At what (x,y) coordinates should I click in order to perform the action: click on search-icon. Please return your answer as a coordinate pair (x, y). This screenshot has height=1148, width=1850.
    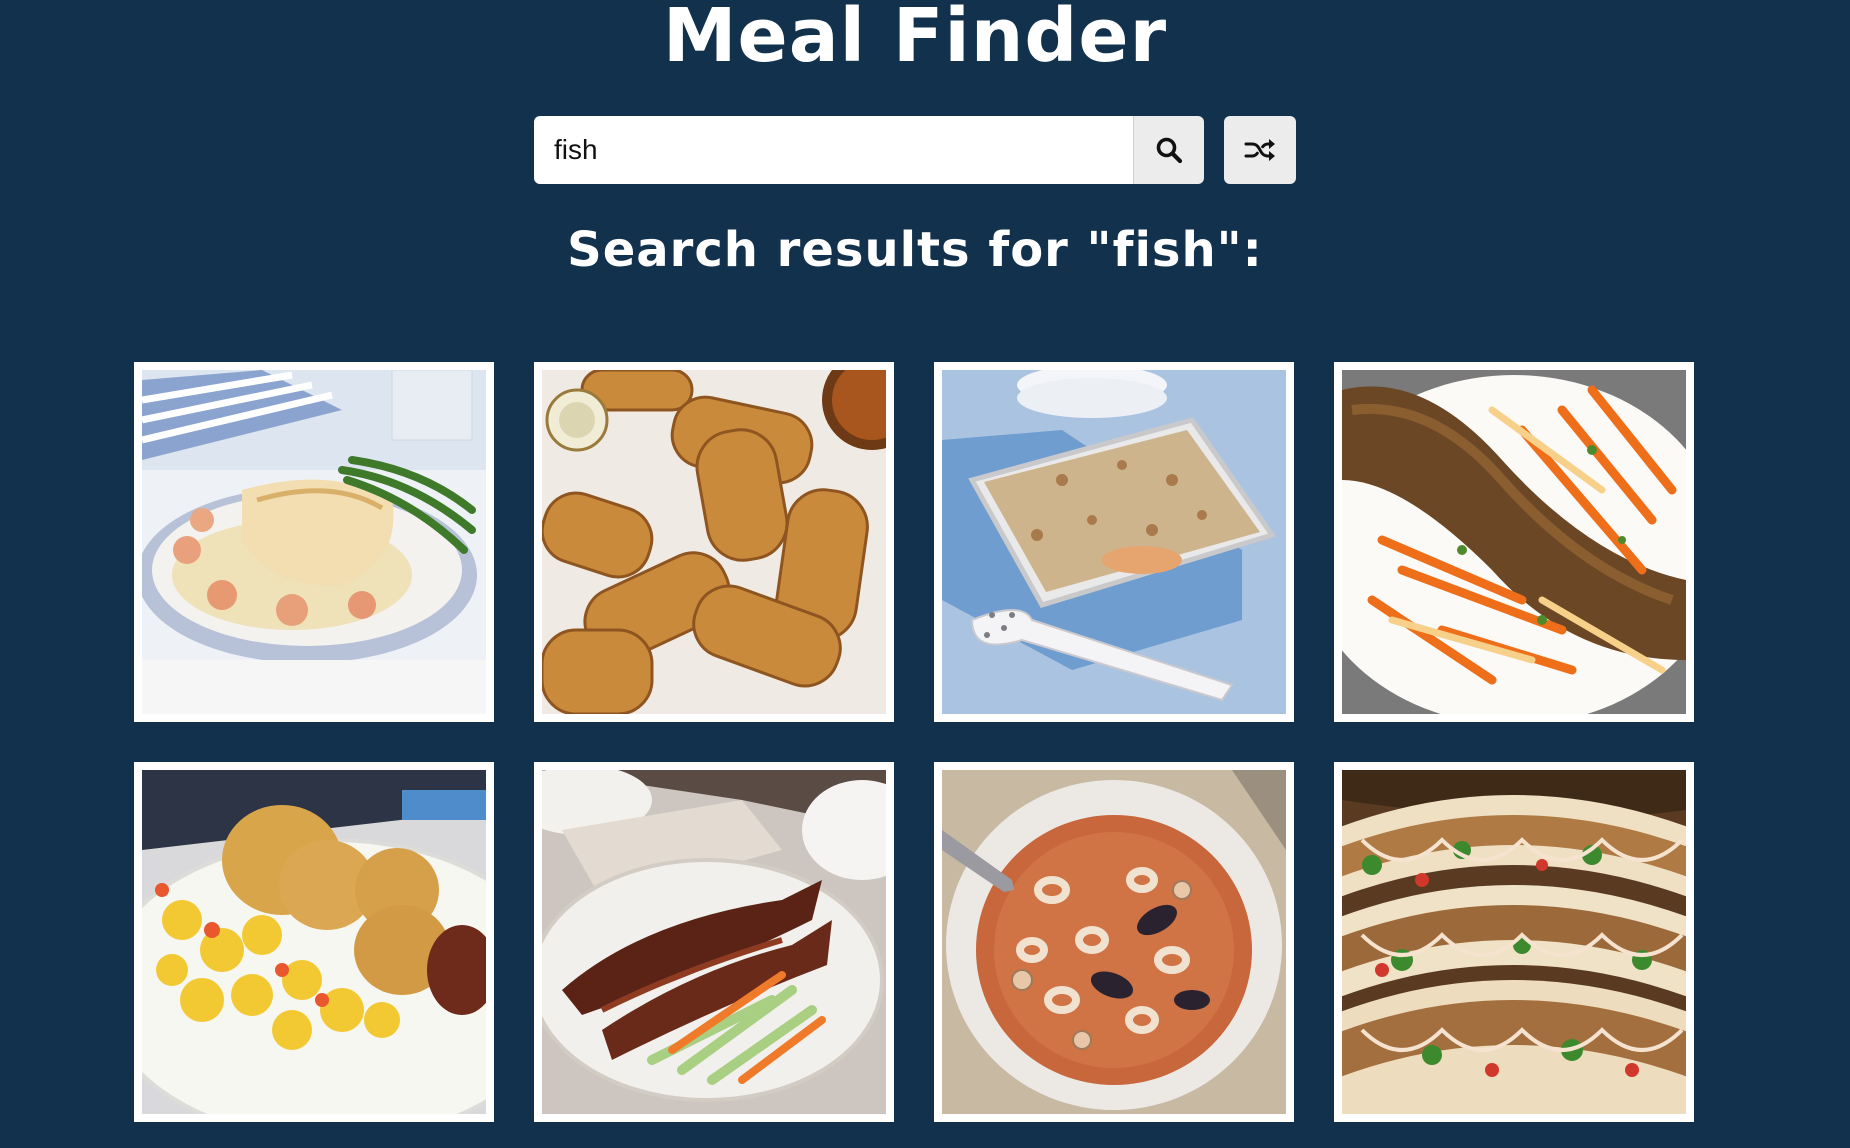
    Looking at the image, I should click on (1169, 150).